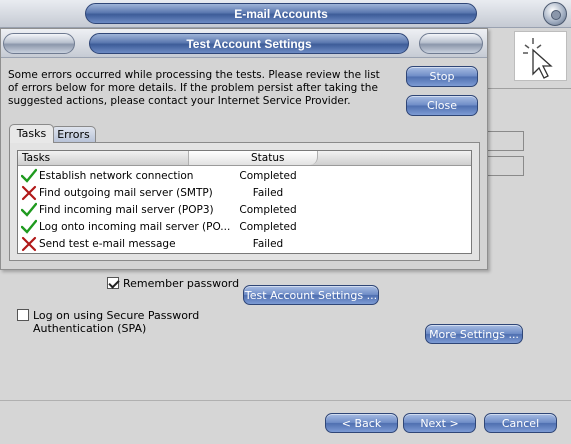 This screenshot has width=571, height=444. I want to click on remember-password-checkbox, so click(113, 283).